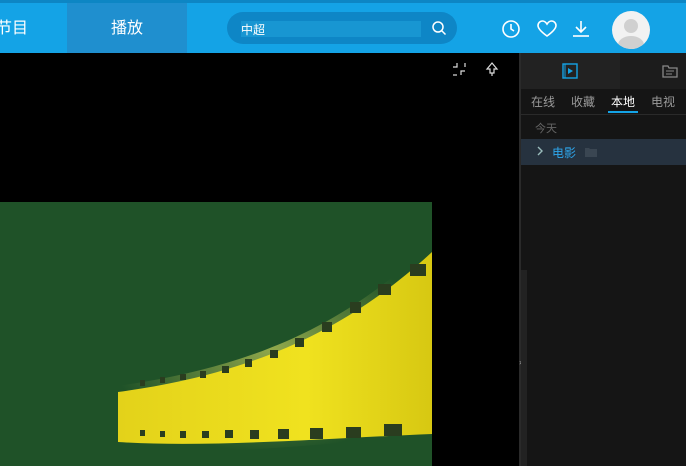  I want to click on top-bar: 节目 播放, so click(343, 26).